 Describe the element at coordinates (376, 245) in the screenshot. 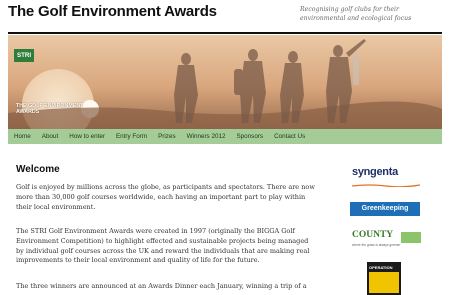

I see `county-tagline: where the grass is always greener` at that location.